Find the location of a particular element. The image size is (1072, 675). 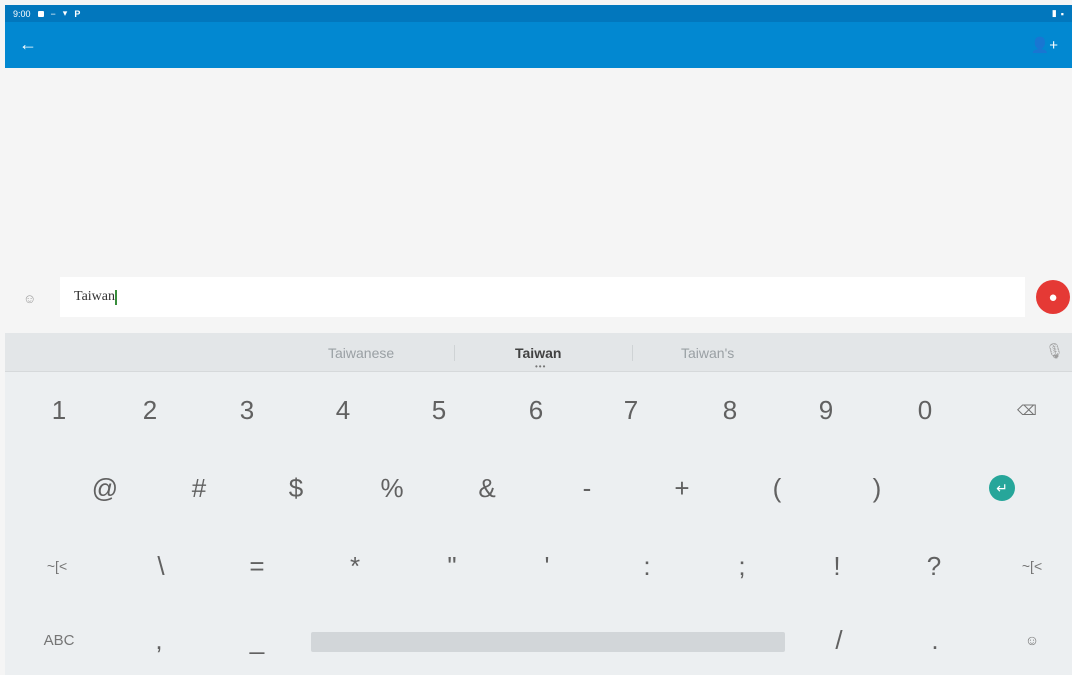

suggestion-center: Taiwan is located at coordinates (538, 353).